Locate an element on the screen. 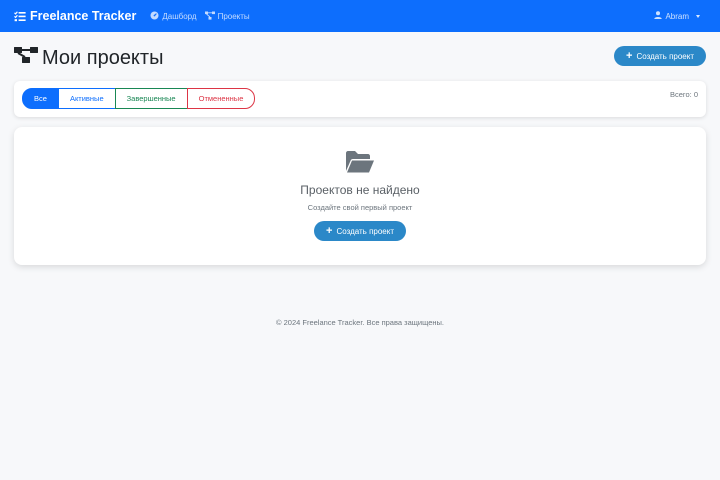  brand-link: Freelance Tracker is located at coordinates (75, 16).